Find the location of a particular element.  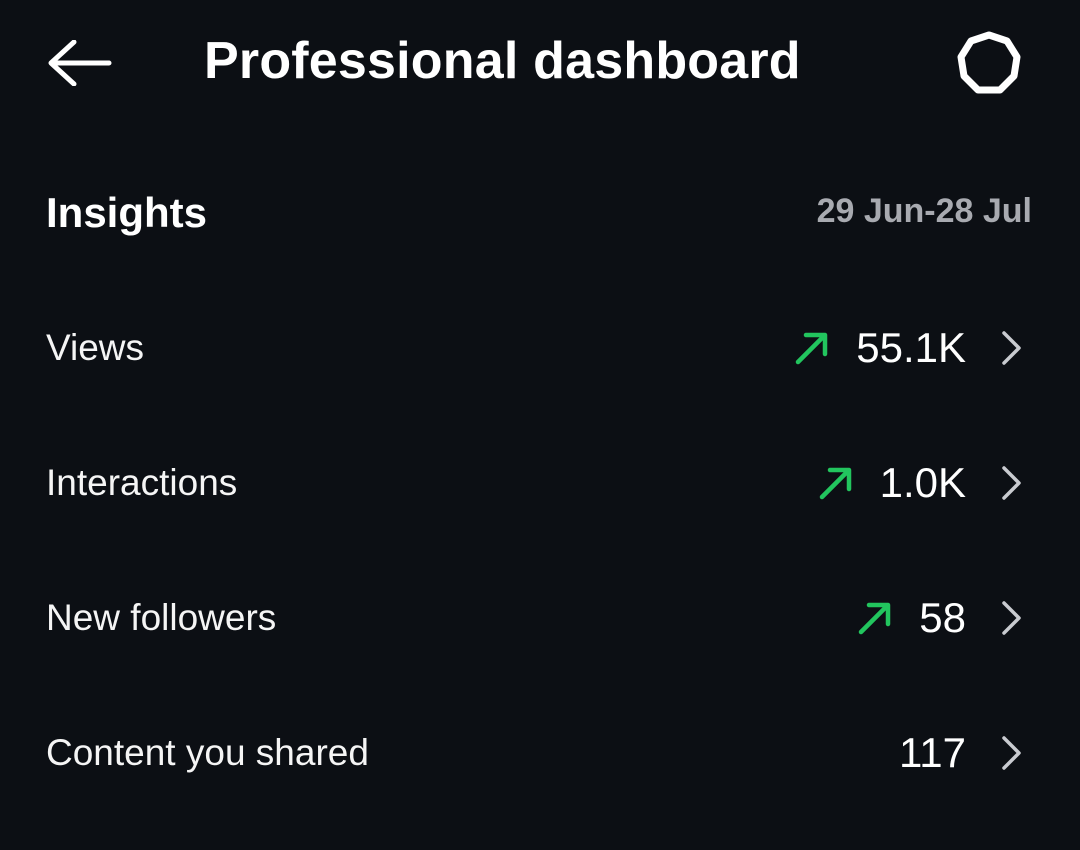

top-bar: Professional dashboard is located at coordinates (540, 62).